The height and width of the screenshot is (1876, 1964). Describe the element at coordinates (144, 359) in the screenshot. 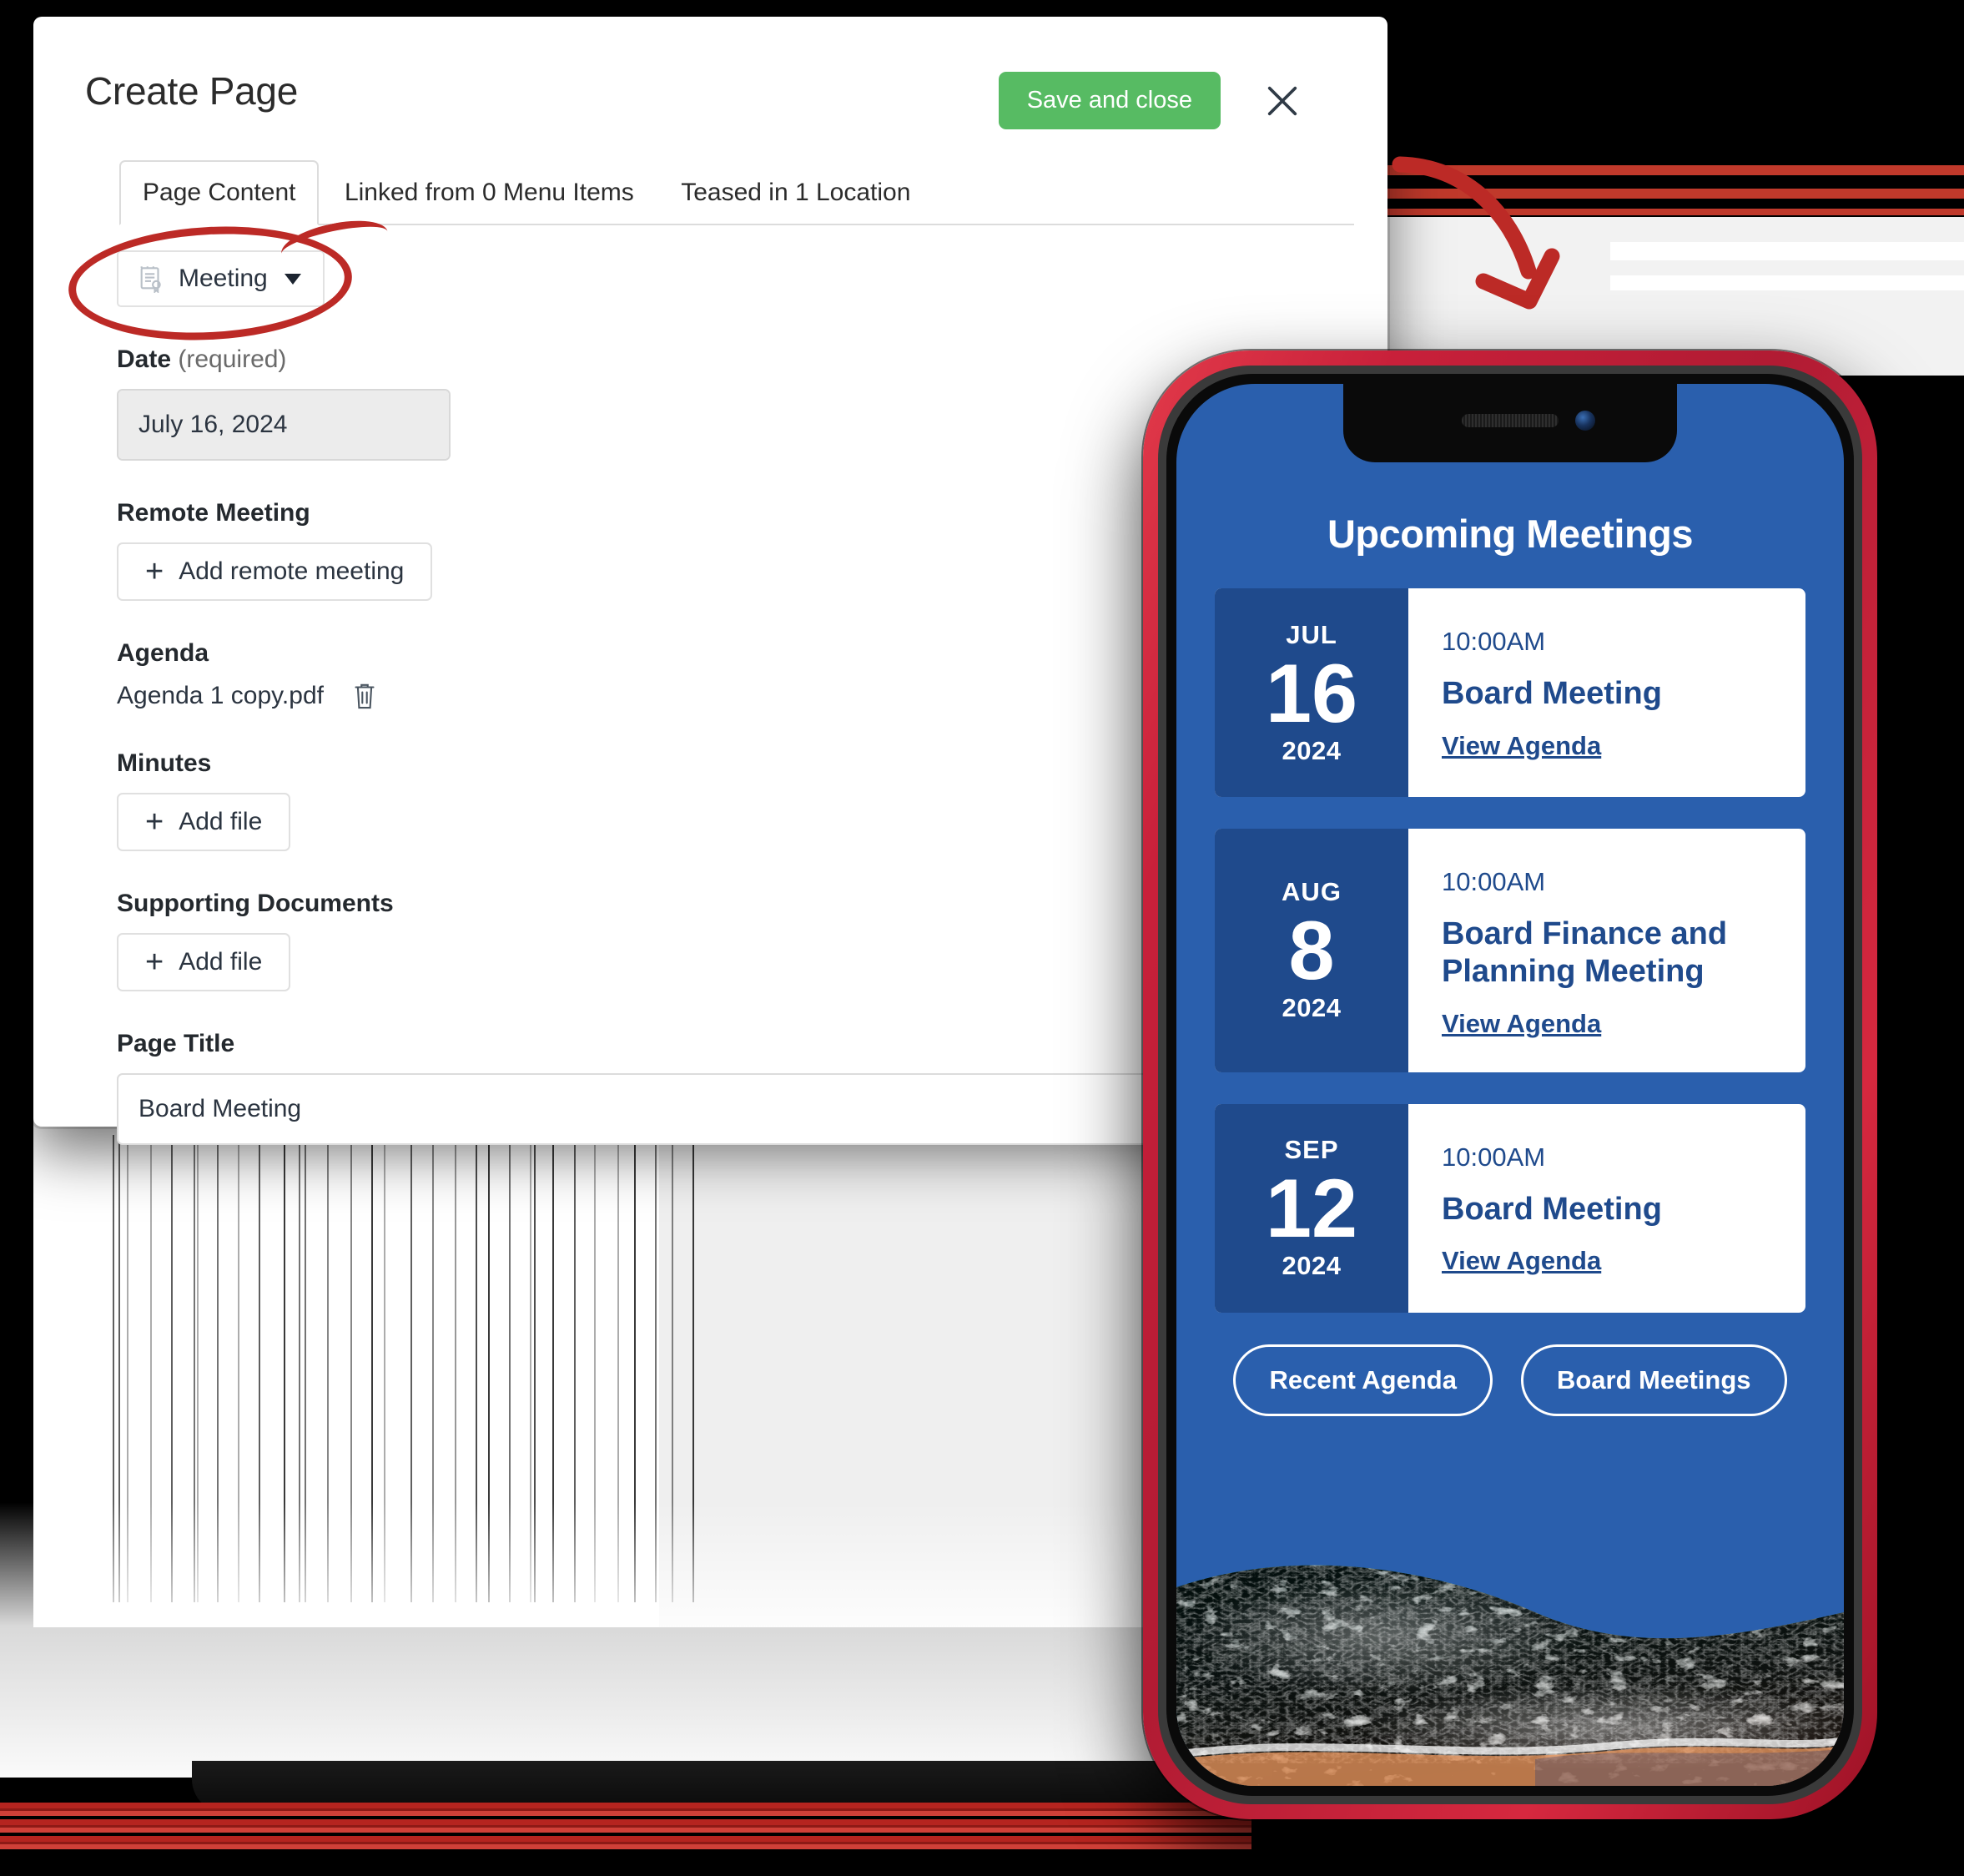

I see `date-label-text: Date` at that location.